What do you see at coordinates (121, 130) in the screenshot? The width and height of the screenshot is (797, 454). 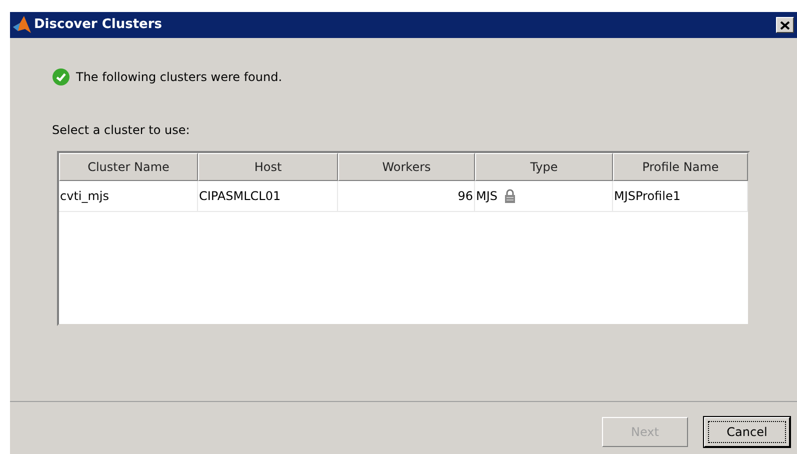 I see `prompt-label: Select a cluster to use:` at bounding box center [121, 130].